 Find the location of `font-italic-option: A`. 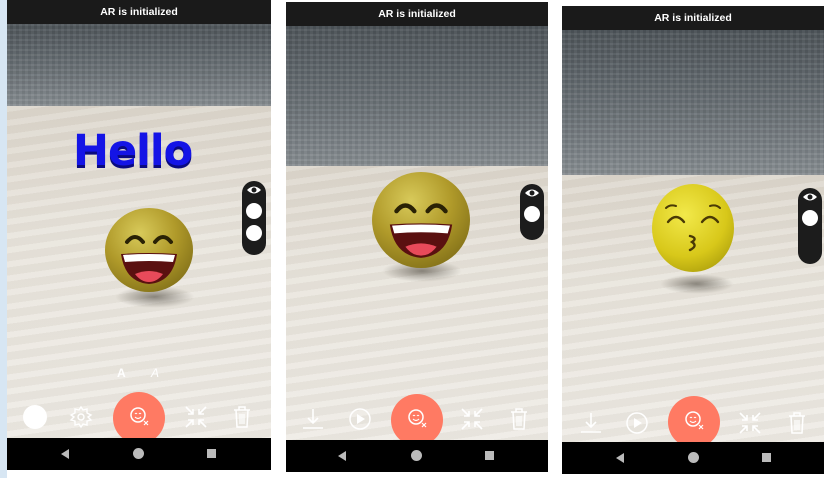

font-italic-option: A is located at coordinates (155, 373).